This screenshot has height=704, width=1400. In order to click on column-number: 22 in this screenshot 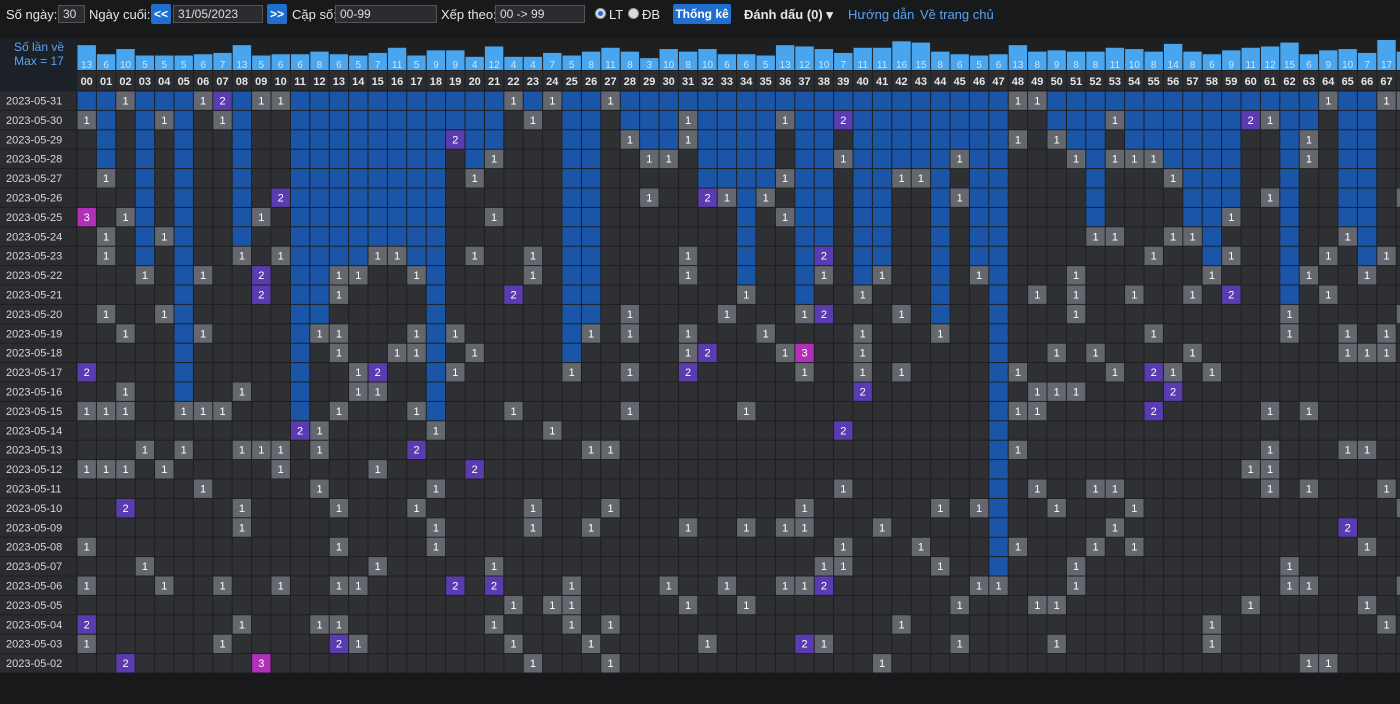, I will do `click(513, 82)`.